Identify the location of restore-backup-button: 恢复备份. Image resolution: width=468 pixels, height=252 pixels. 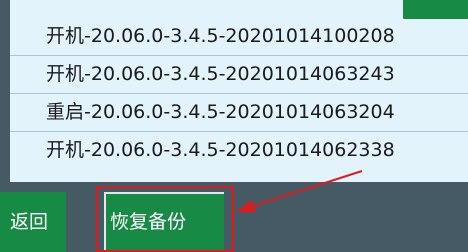
(164, 222).